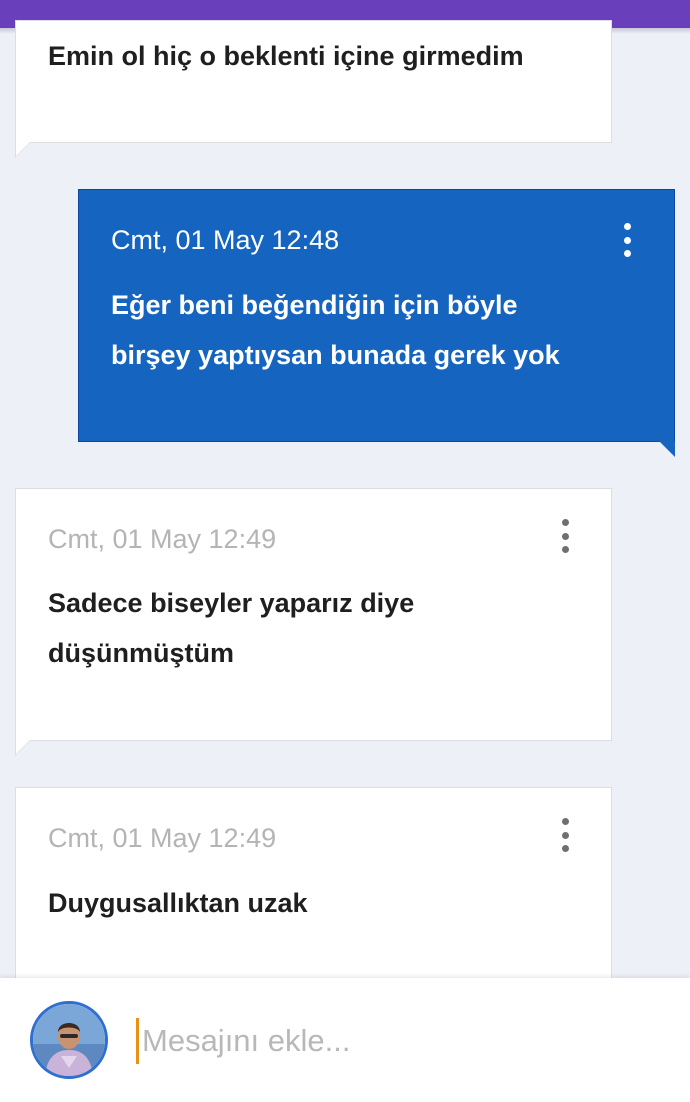  Describe the element at coordinates (141, 653) in the screenshot. I see `message-text-line: düşünmüştüm` at that location.